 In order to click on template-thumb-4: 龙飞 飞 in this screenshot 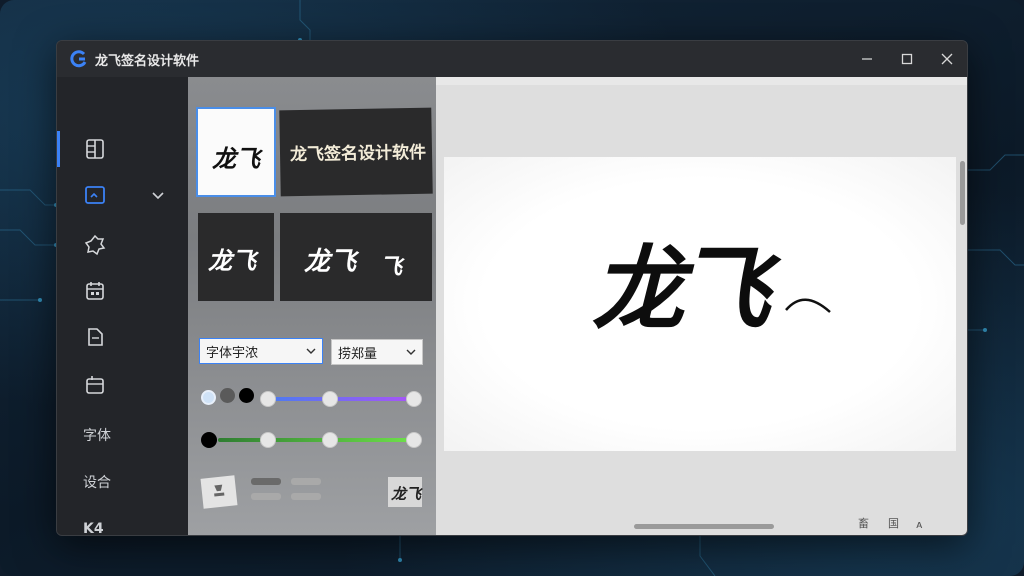, I will do `click(356, 257)`.